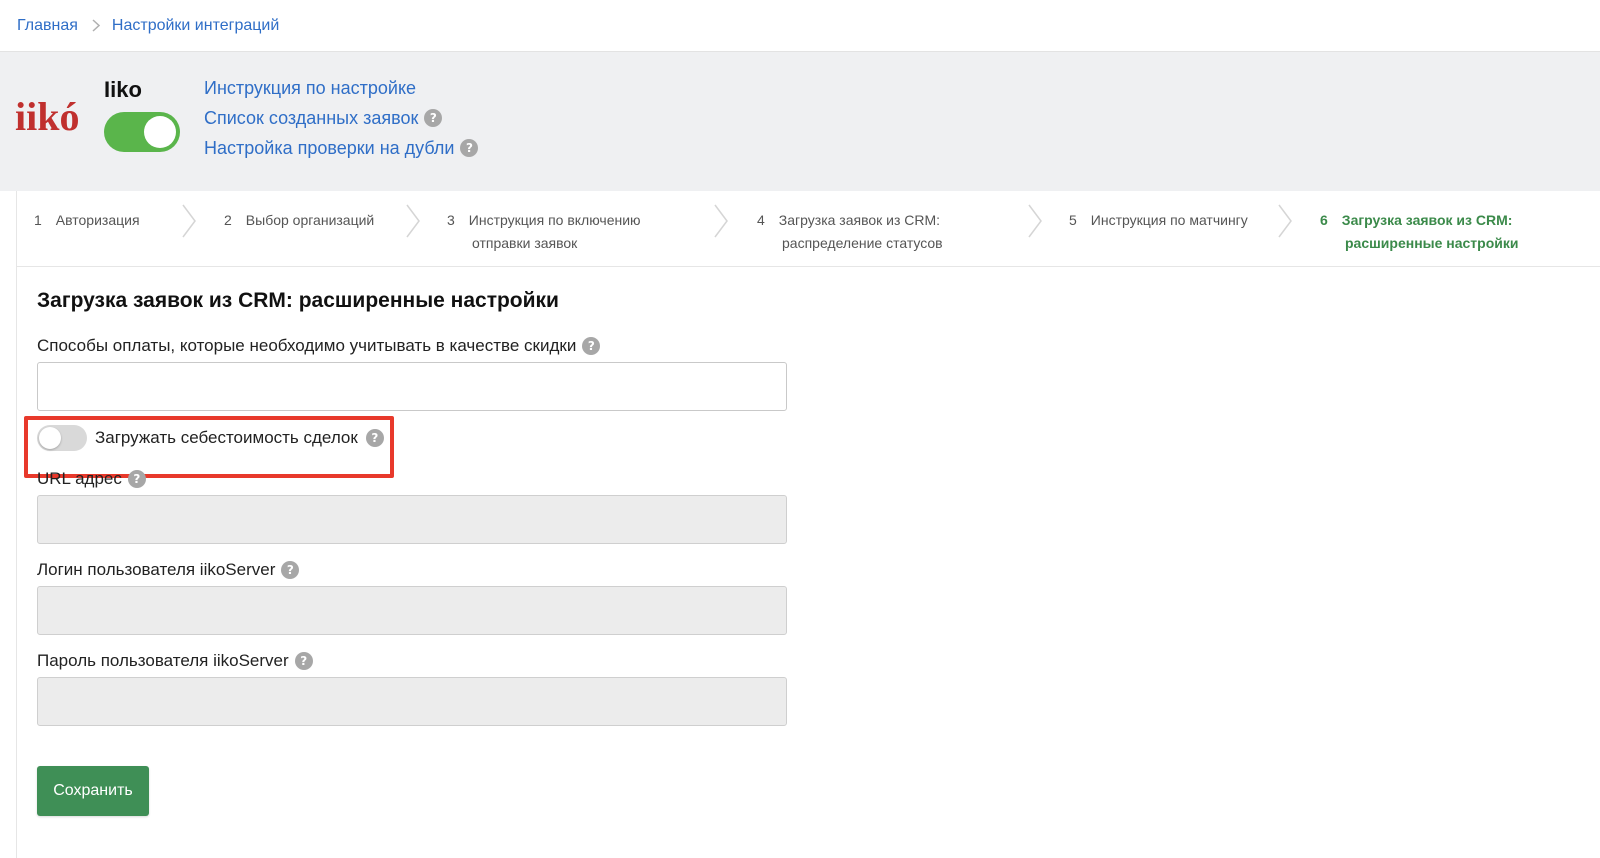  Describe the element at coordinates (451, 220) in the screenshot. I see `step-number: 3` at that location.